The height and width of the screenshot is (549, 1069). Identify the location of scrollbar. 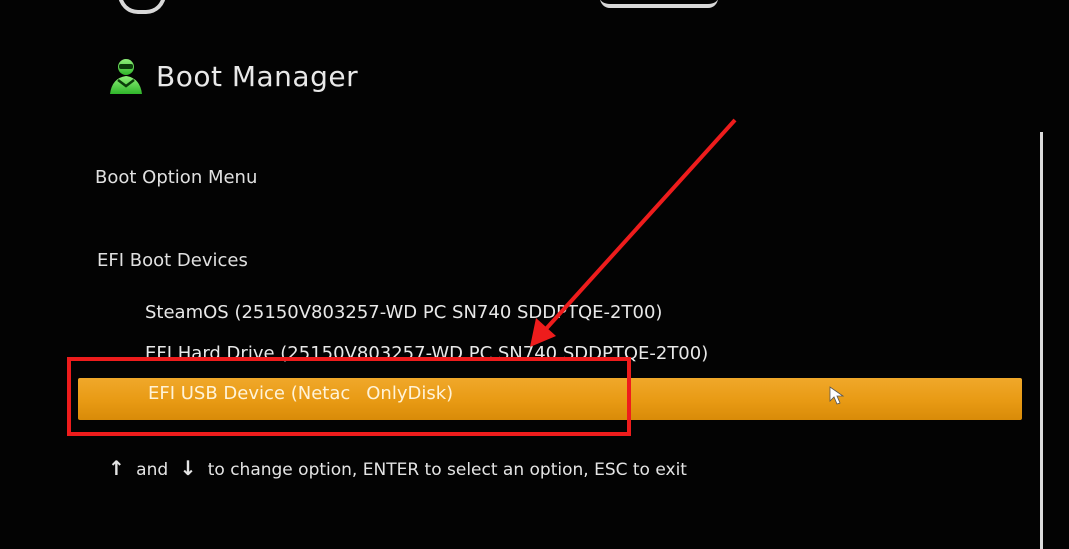
(1041, 340).